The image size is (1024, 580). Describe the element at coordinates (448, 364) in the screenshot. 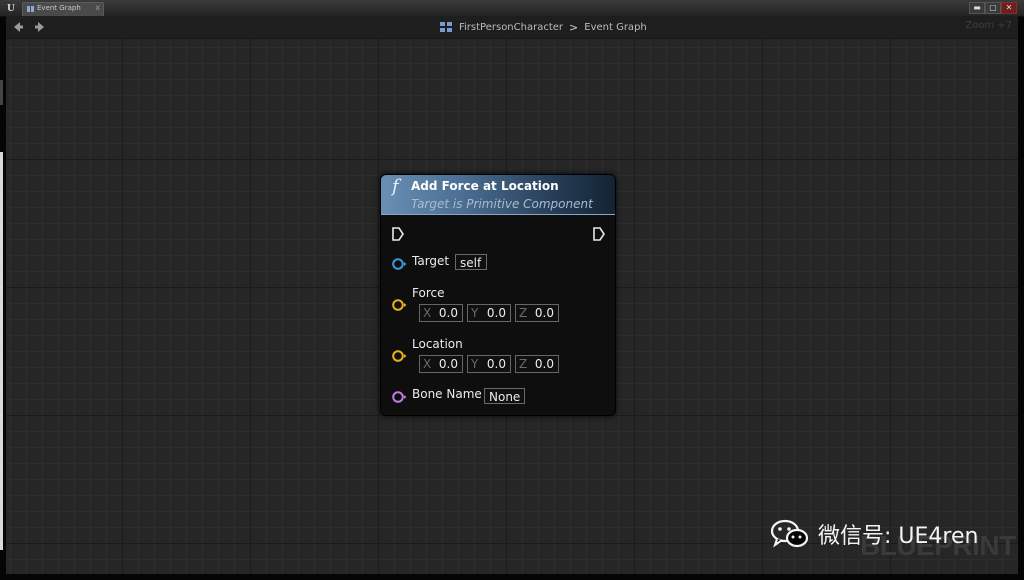

I see `location-x-value: 0.0` at that location.